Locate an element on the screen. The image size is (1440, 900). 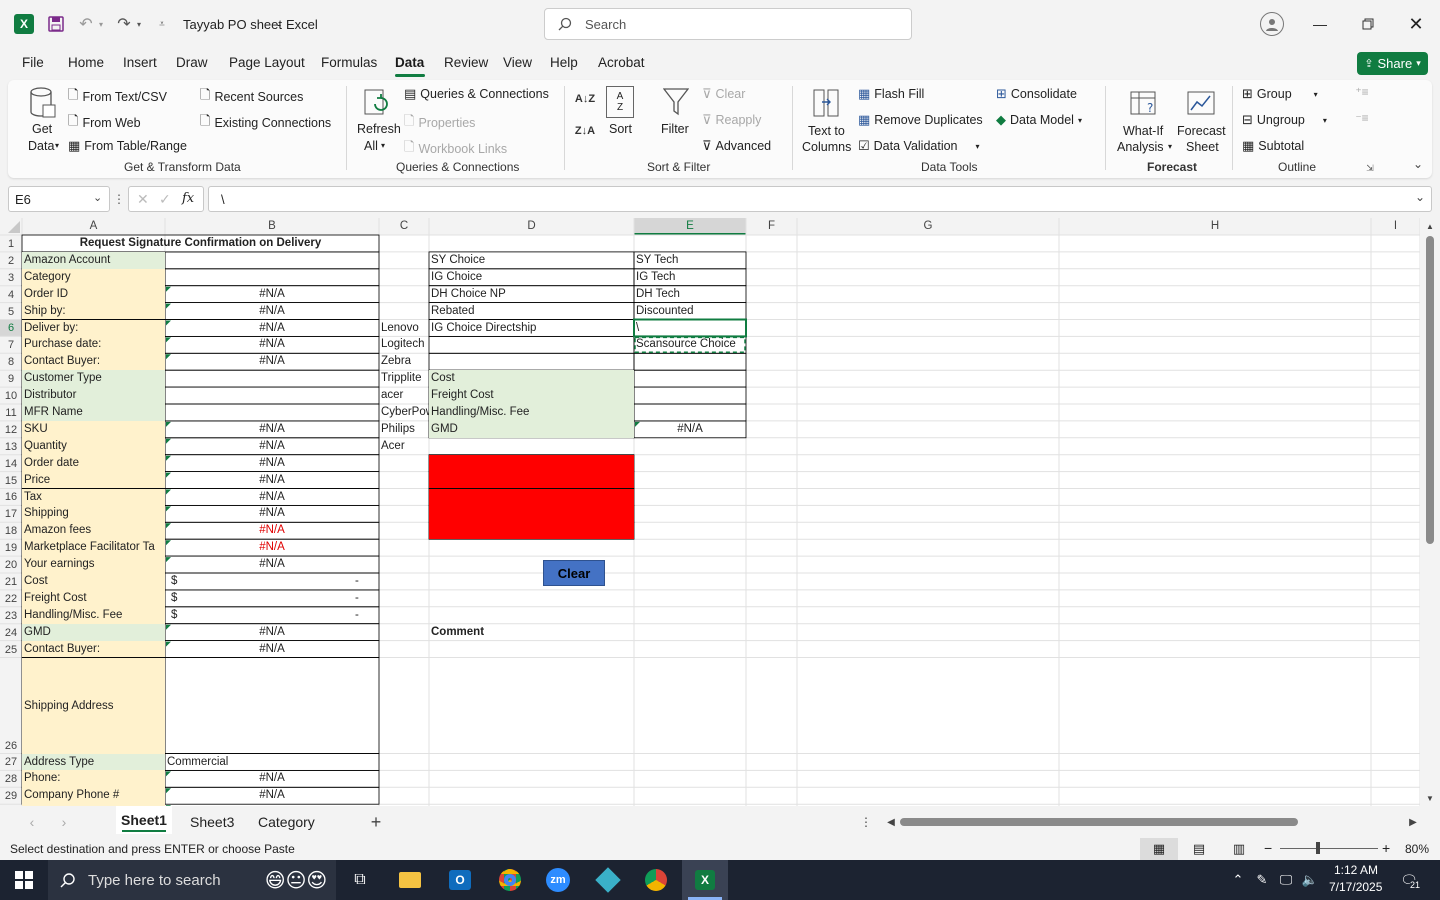
insert-function-icon: fx is located at coordinates (188, 198).